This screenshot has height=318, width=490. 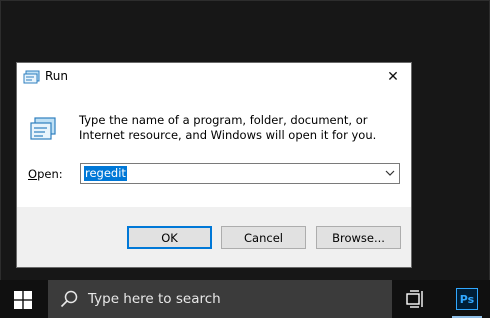 What do you see at coordinates (50, 174) in the screenshot?
I see `open-label-rest: pen:` at bounding box center [50, 174].